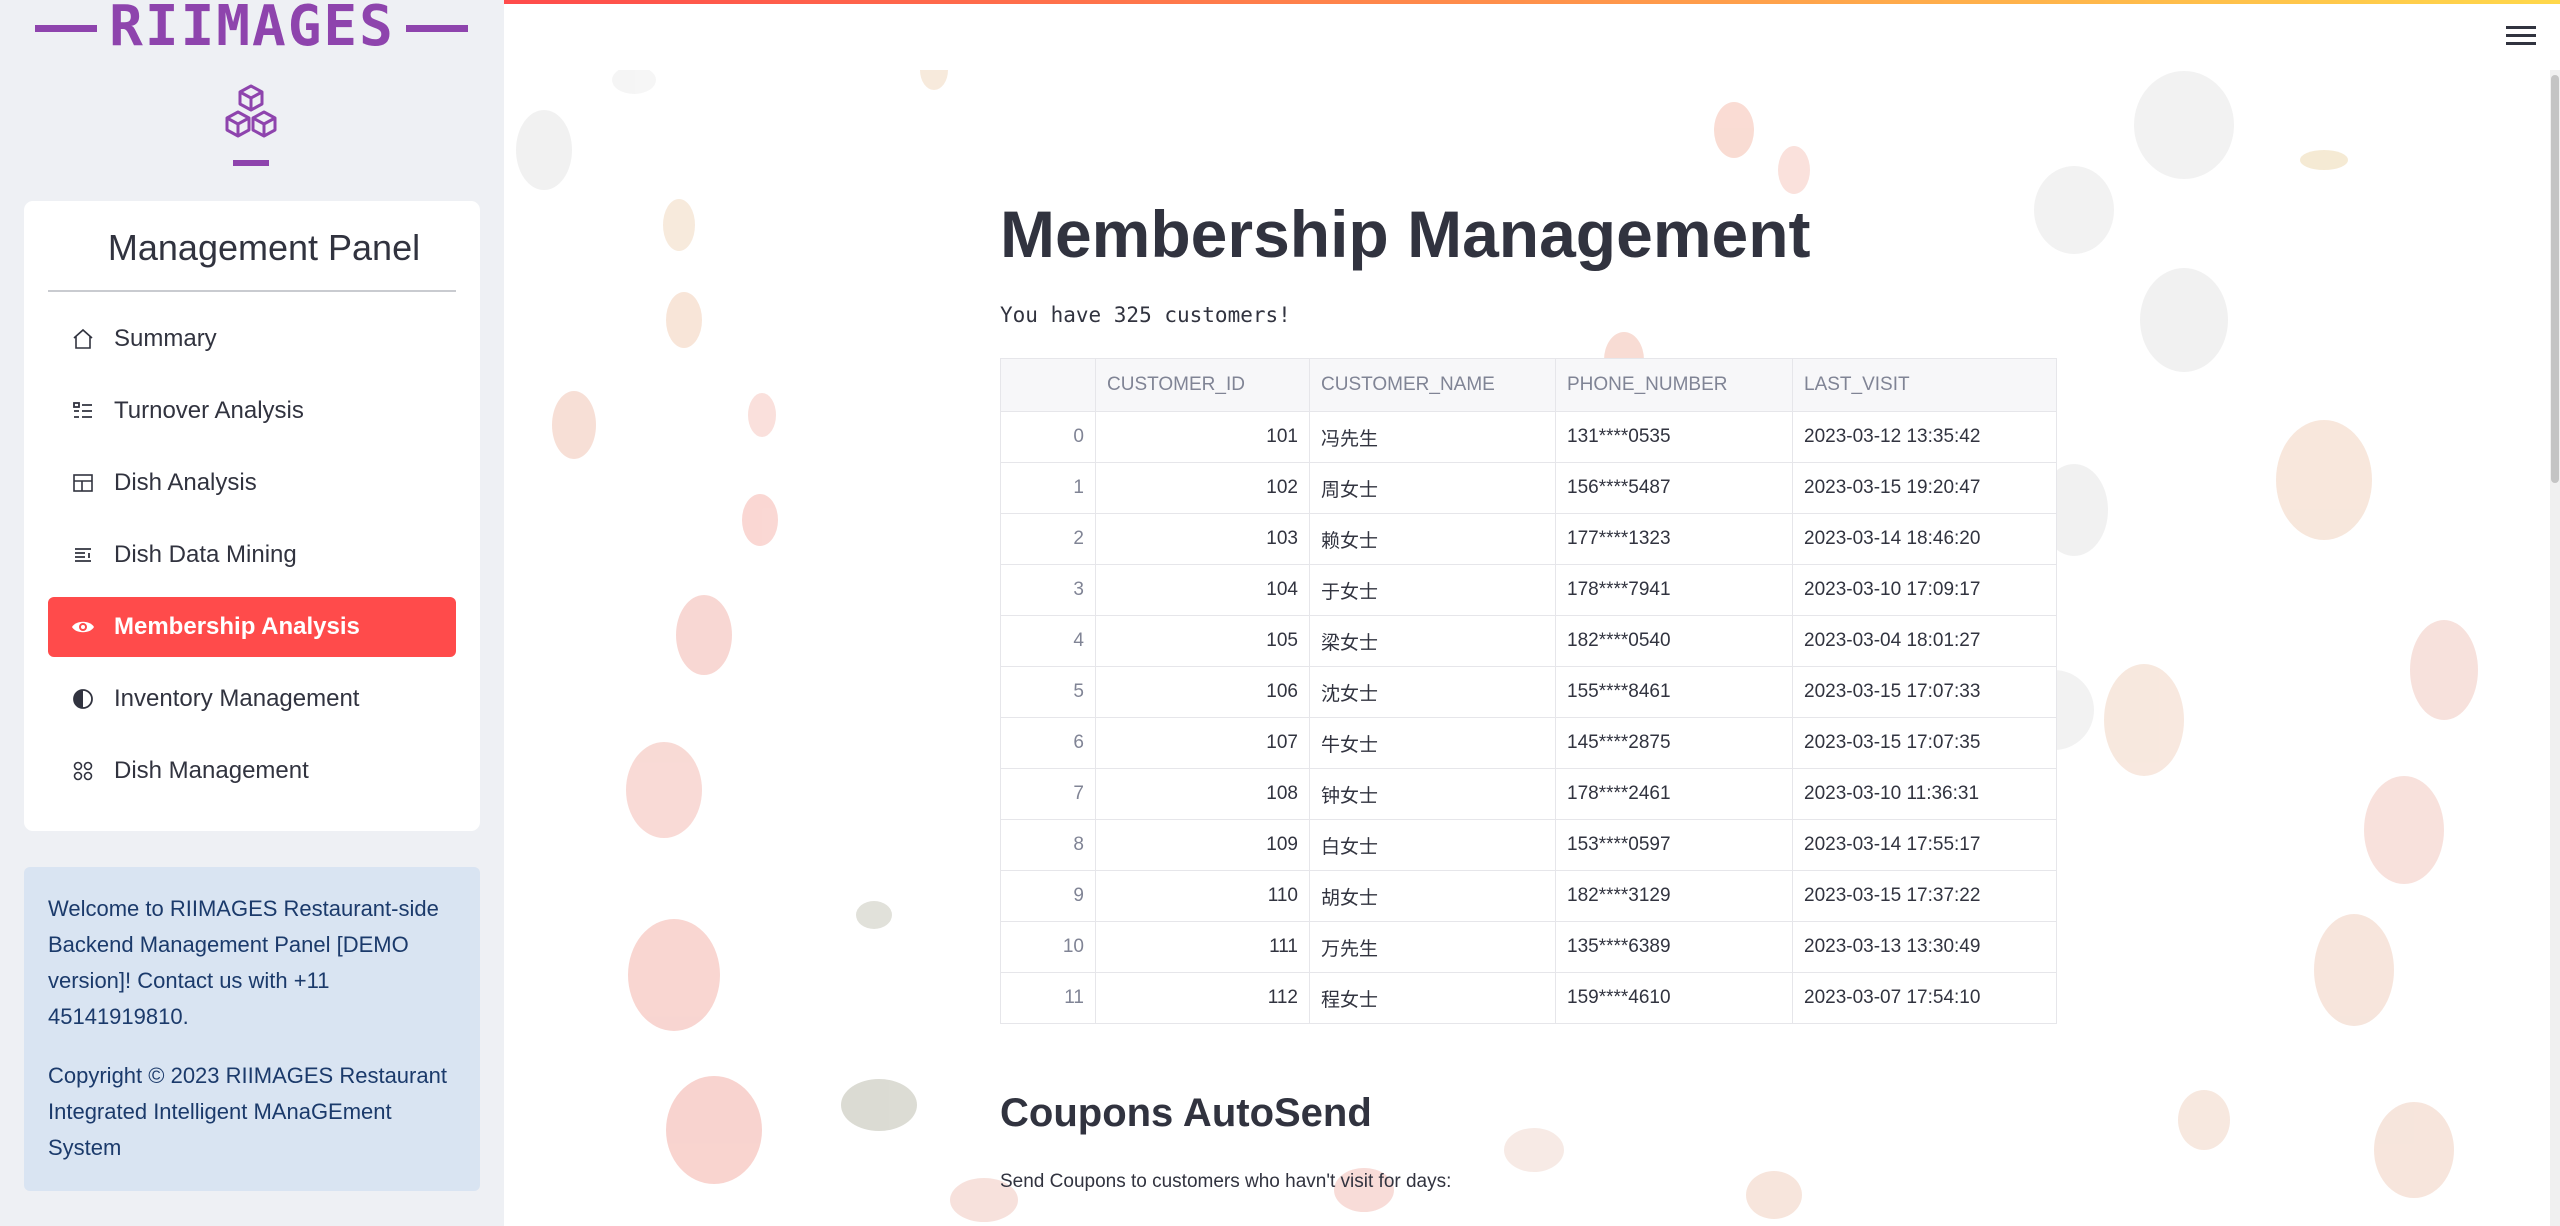  I want to click on column-header-customer-name: CUSTOMER_NAME, so click(1432, 385).